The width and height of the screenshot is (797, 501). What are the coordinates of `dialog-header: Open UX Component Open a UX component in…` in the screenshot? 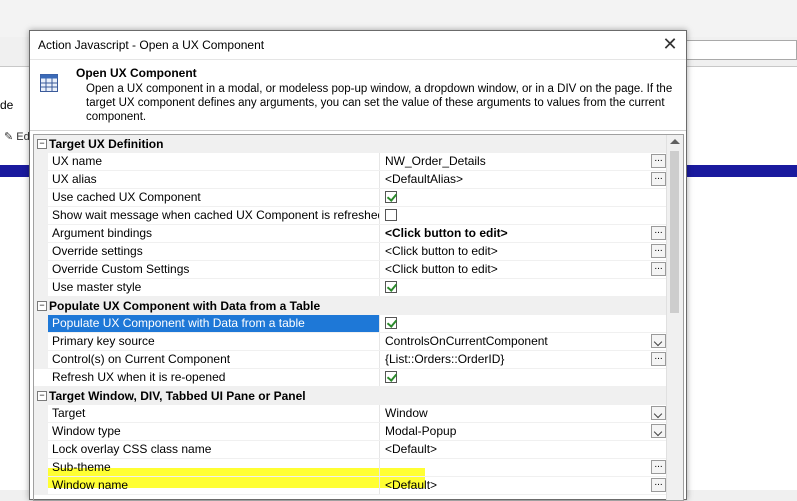 It's located at (358, 95).